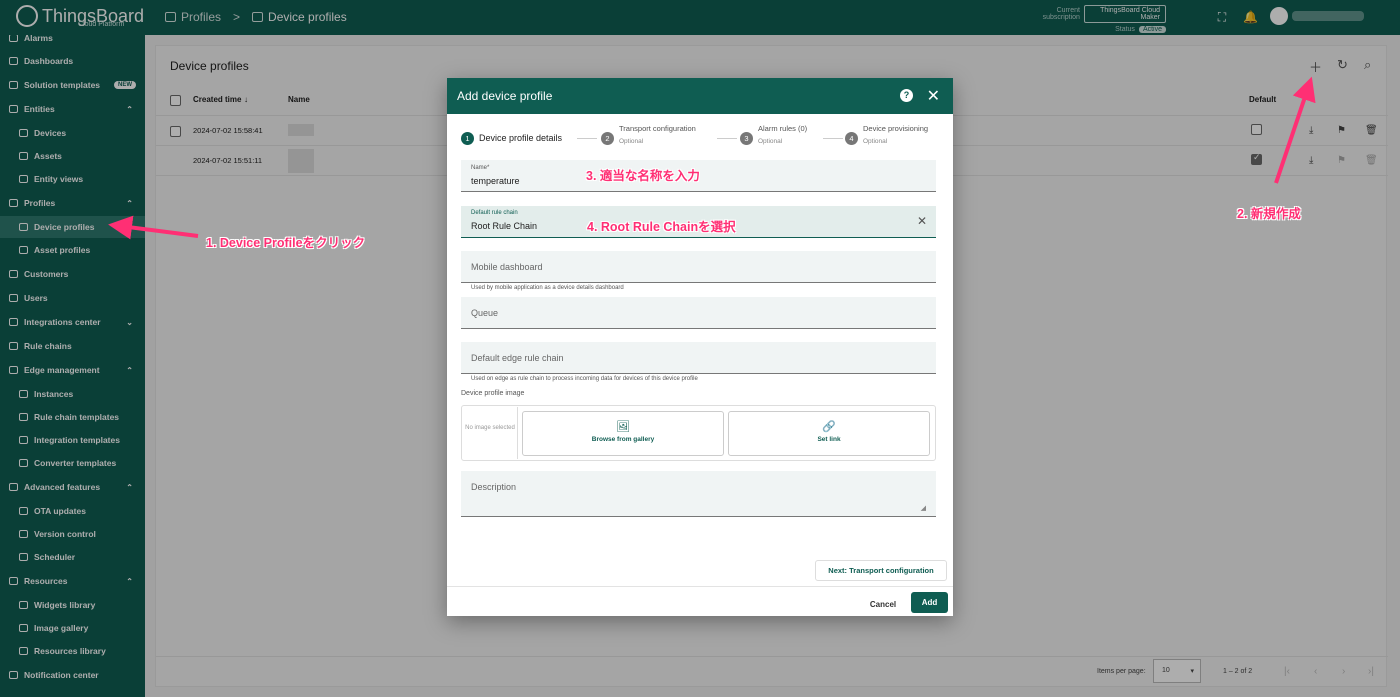 The image size is (1400, 697). What do you see at coordinates (623, 439) in the screenshot?
I see `browse-gallery-label: Browse from gallery` at bounding box center [623, 439].